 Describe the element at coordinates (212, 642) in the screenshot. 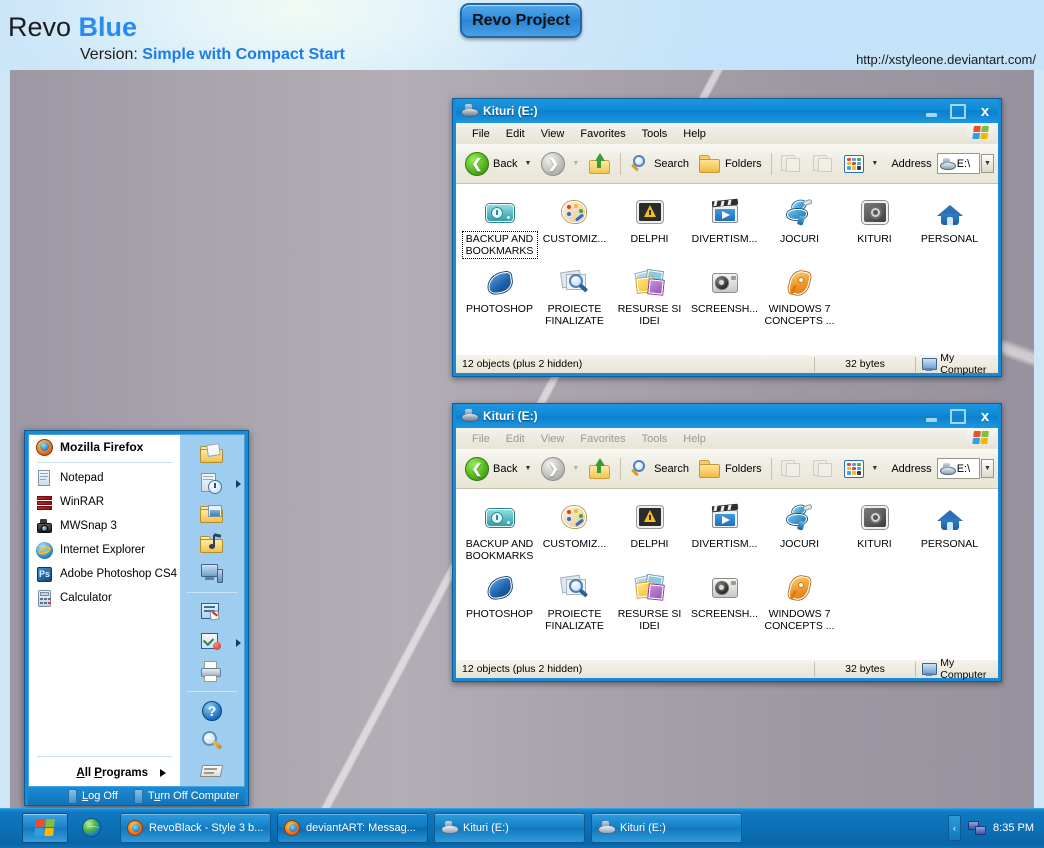

I see `start-menu-place-set-program-access` at that location.